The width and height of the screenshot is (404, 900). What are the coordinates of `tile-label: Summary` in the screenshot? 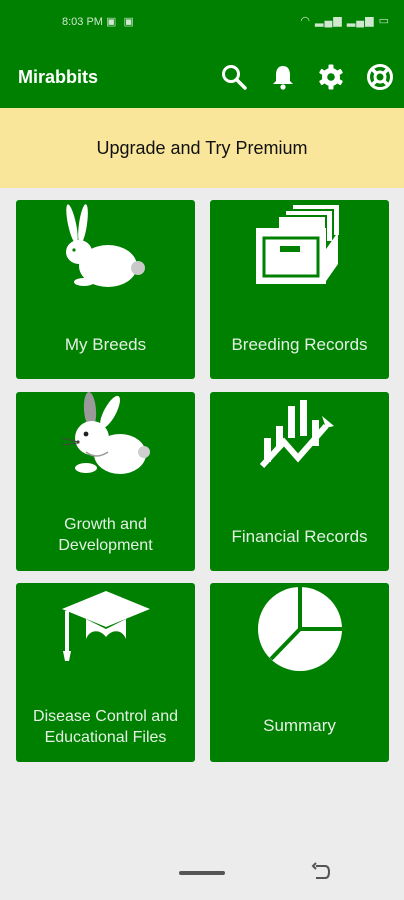 It's located at (299, 725).